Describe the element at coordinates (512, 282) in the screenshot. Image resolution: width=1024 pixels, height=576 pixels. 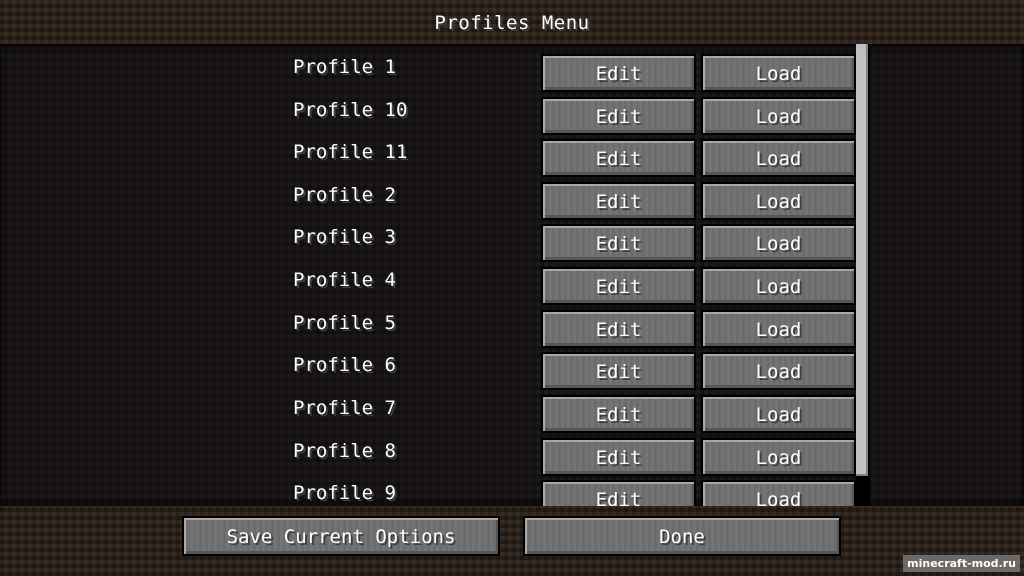
I see `list-item: Profile 4 Edit Load` at that location.